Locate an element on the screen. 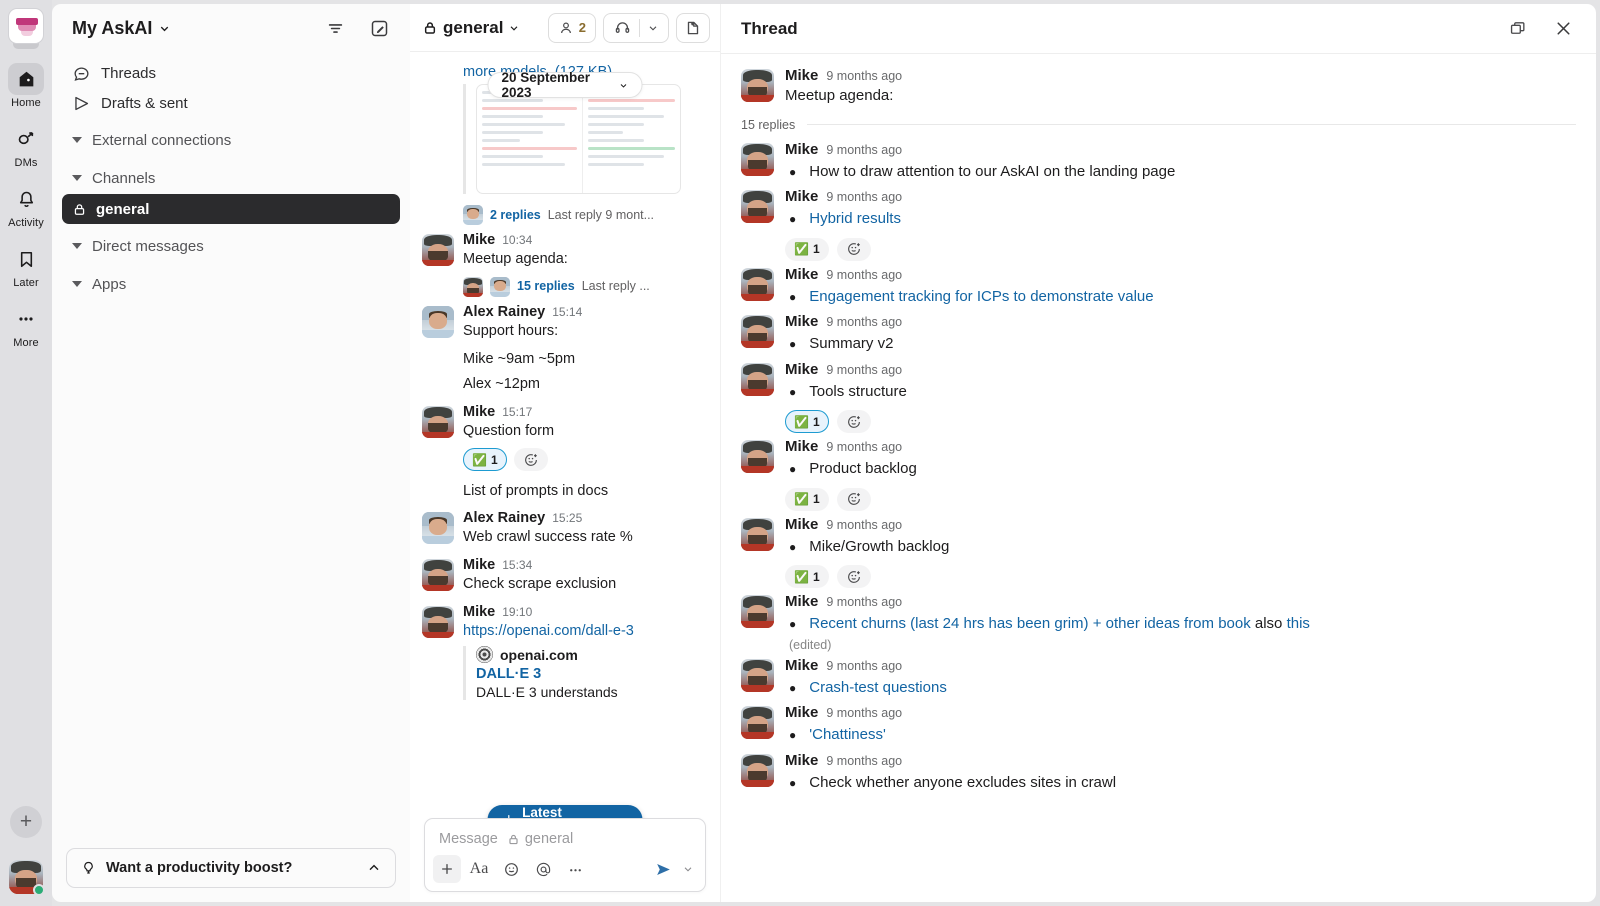 This screenshot has width=1600, height=906. sidebar-item-threads: Threads is located at coordinates (231, 73).